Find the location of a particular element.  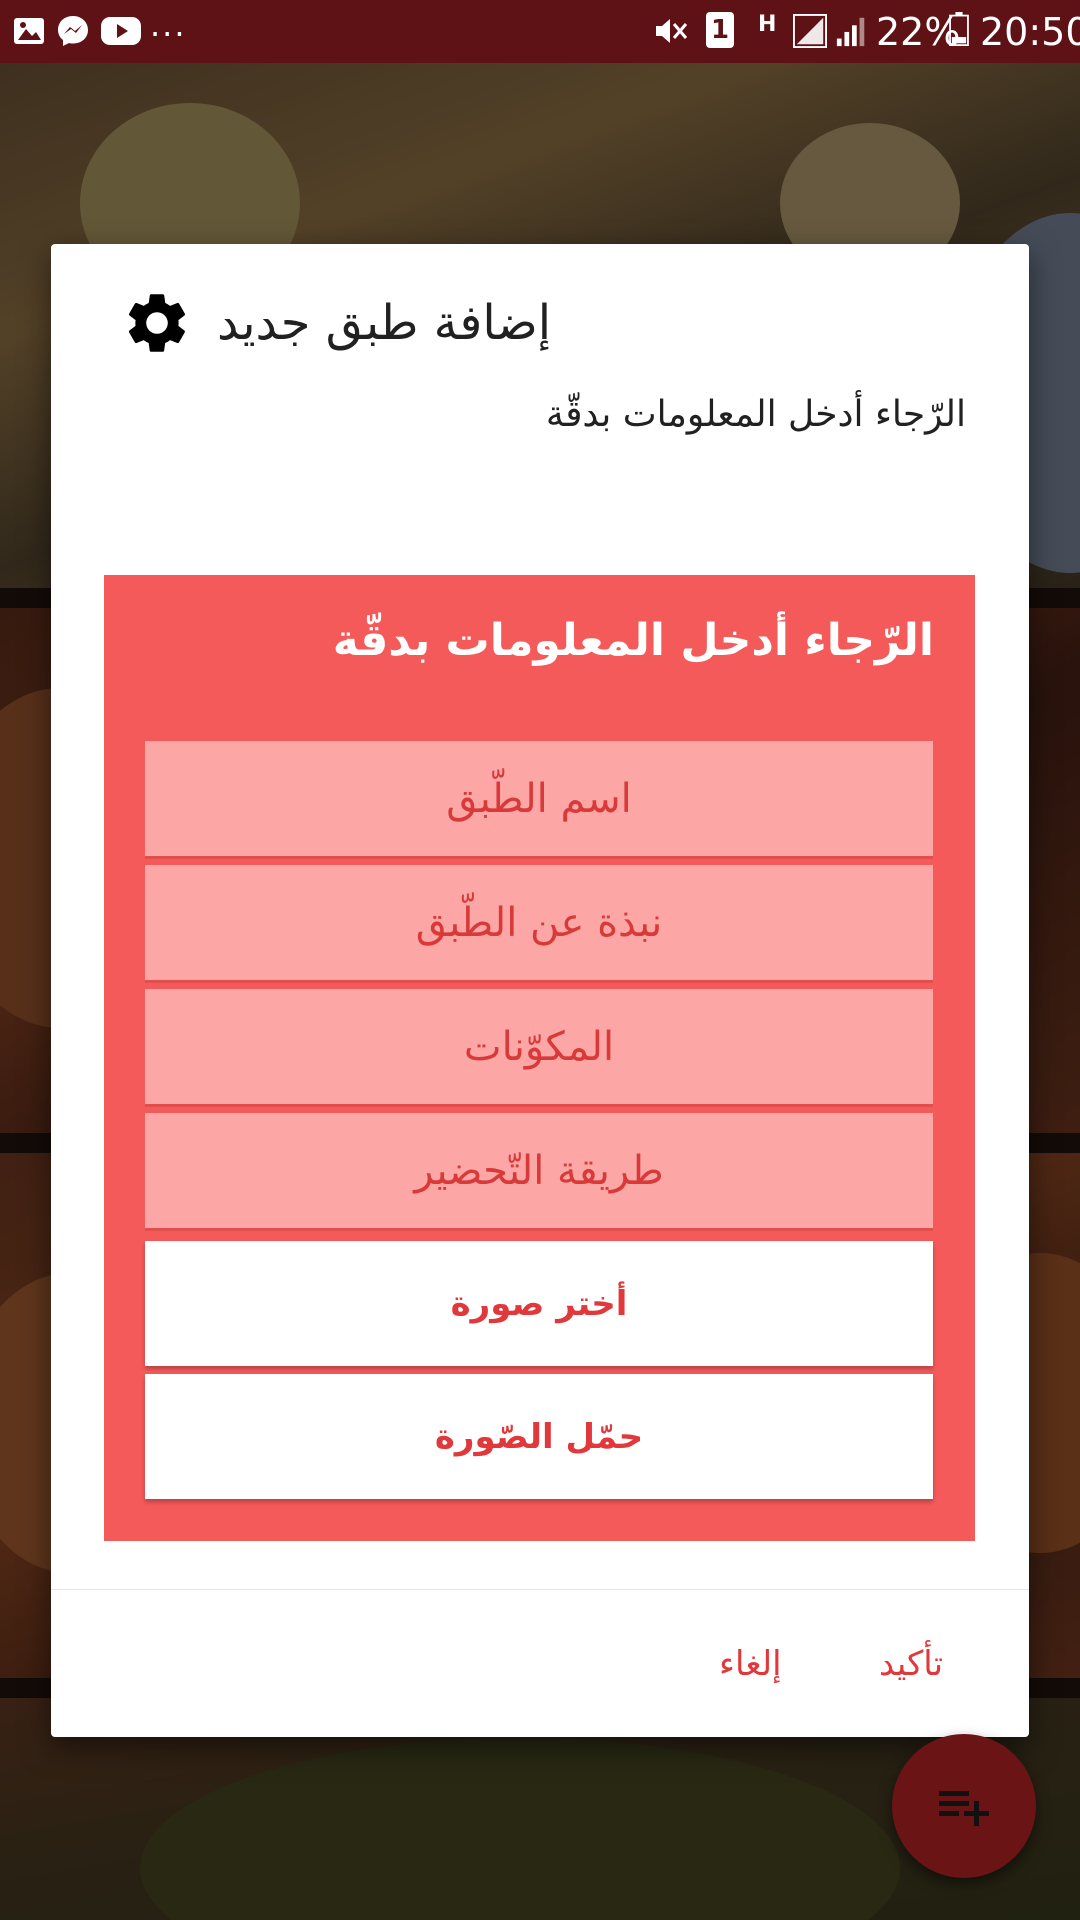

status-bar: ... 1 H 22% 20:50 is located at coordinates (540, 31).